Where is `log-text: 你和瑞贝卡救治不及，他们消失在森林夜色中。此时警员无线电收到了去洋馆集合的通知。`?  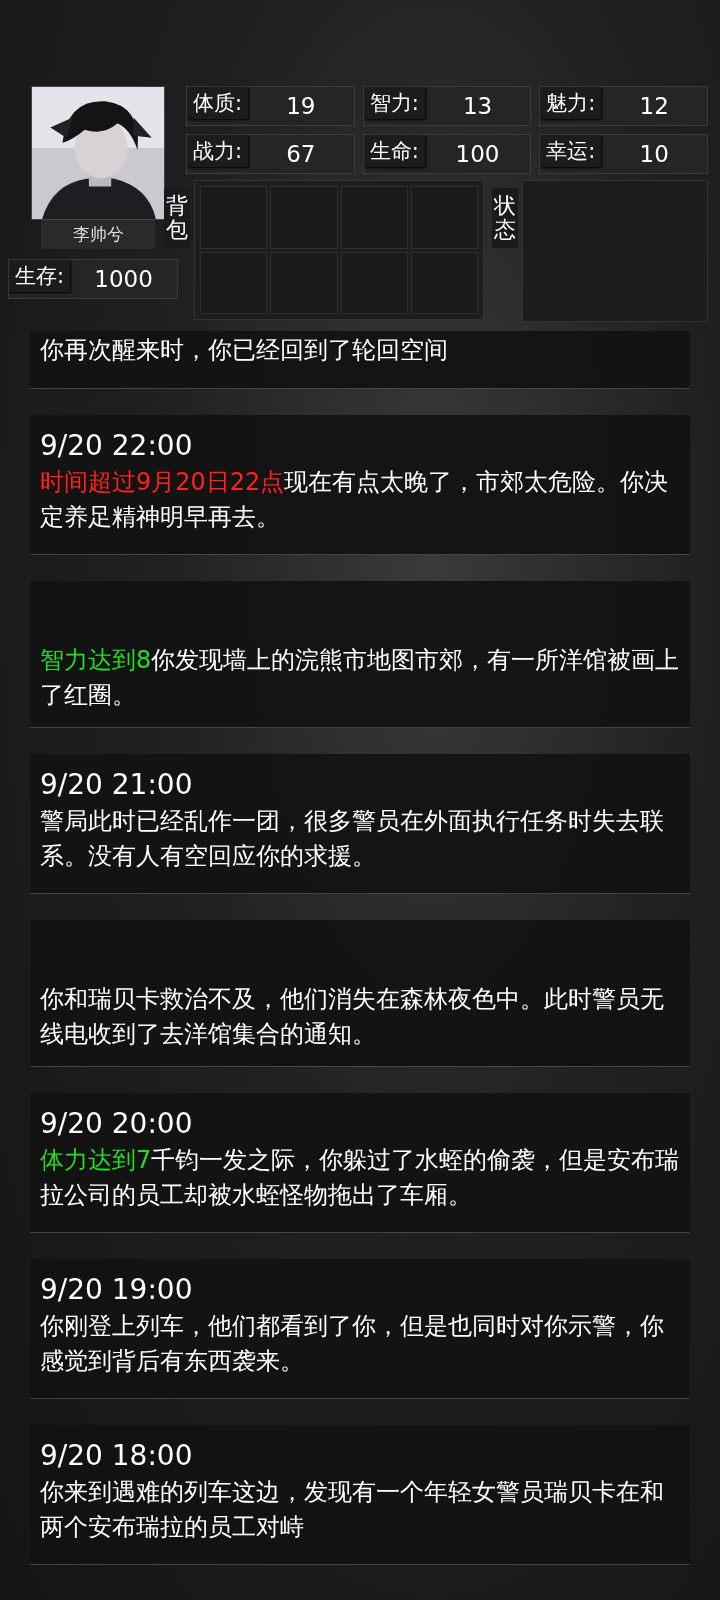
log-text: 你和瑞贝卡救治不及，他们消失在森林夜色中。此时警员无线电收到了去洋馆集合的通知。 is located at coordinates (352, 1017).